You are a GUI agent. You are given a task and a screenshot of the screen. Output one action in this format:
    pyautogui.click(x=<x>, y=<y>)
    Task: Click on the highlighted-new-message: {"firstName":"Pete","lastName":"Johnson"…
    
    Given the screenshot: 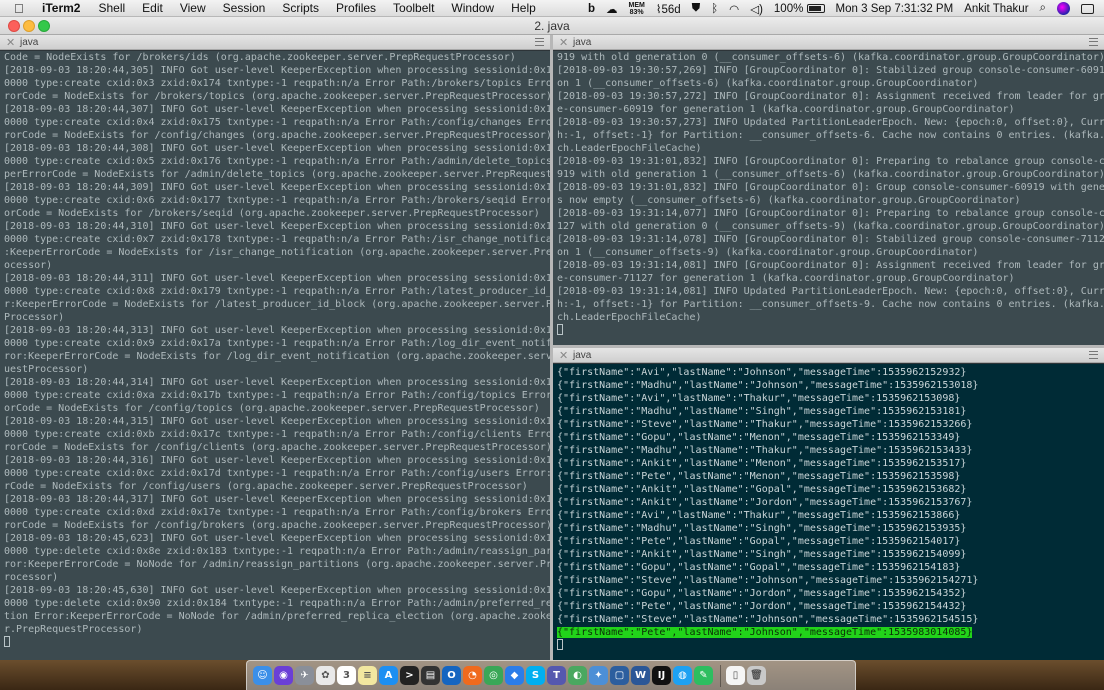 What is the action you would take?
    pyautogui.click(x=765, y=632)
    